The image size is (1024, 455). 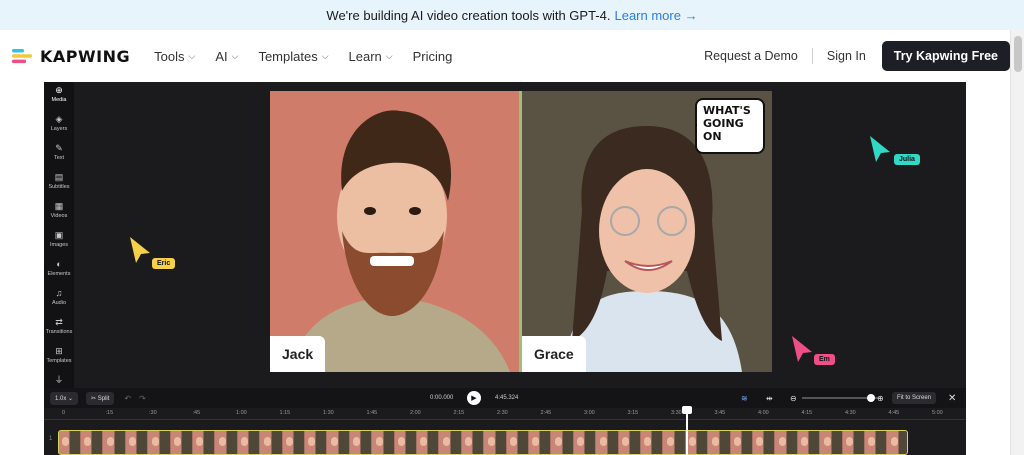 What do you see at coordinates (1017, 242) in the screenshot?
I see `page-scrollbar` at bounding box center [1017, 242].